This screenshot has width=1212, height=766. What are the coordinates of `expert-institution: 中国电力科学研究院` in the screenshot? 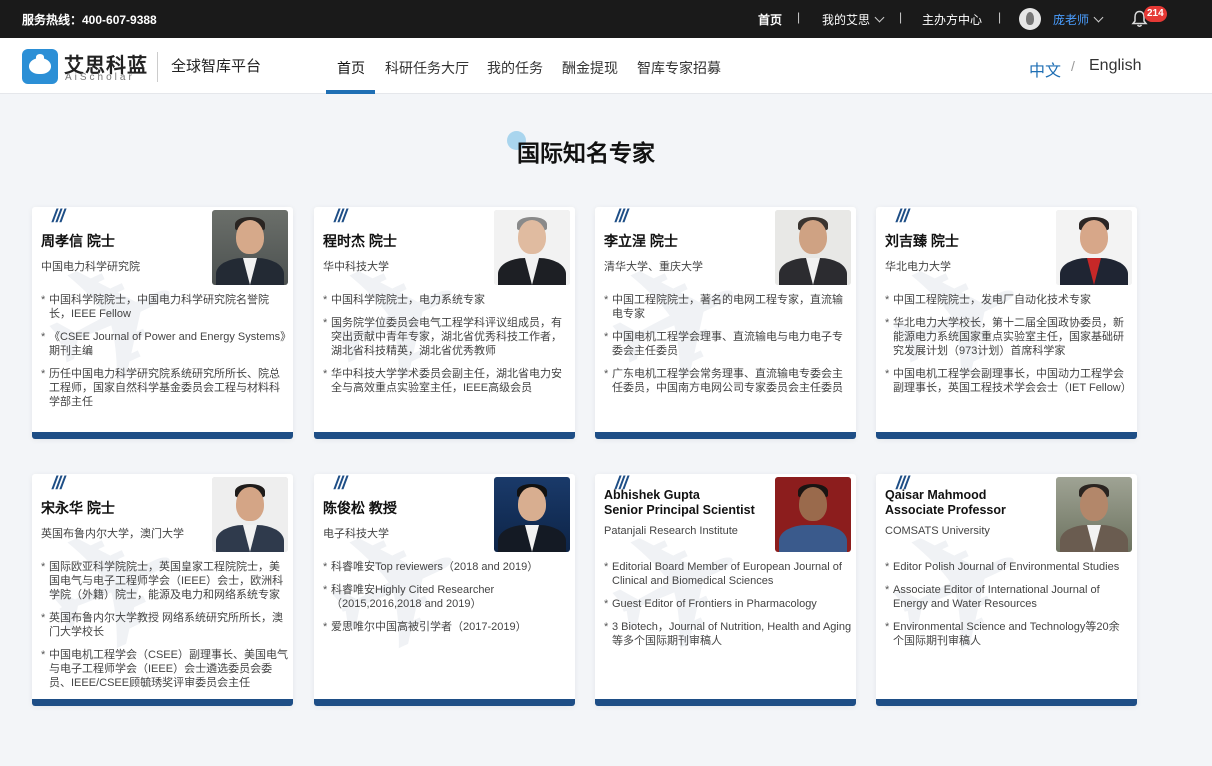 It's located at (90, 267).